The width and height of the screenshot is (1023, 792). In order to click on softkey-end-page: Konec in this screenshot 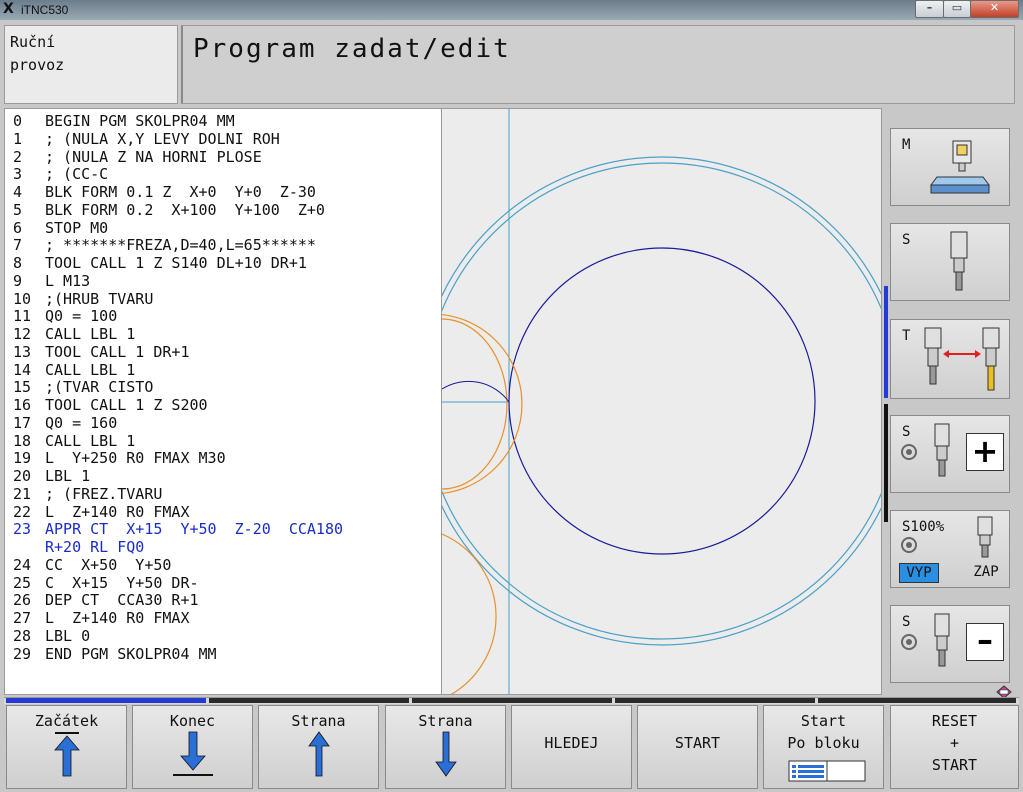, I will do `click(192, 747)`.